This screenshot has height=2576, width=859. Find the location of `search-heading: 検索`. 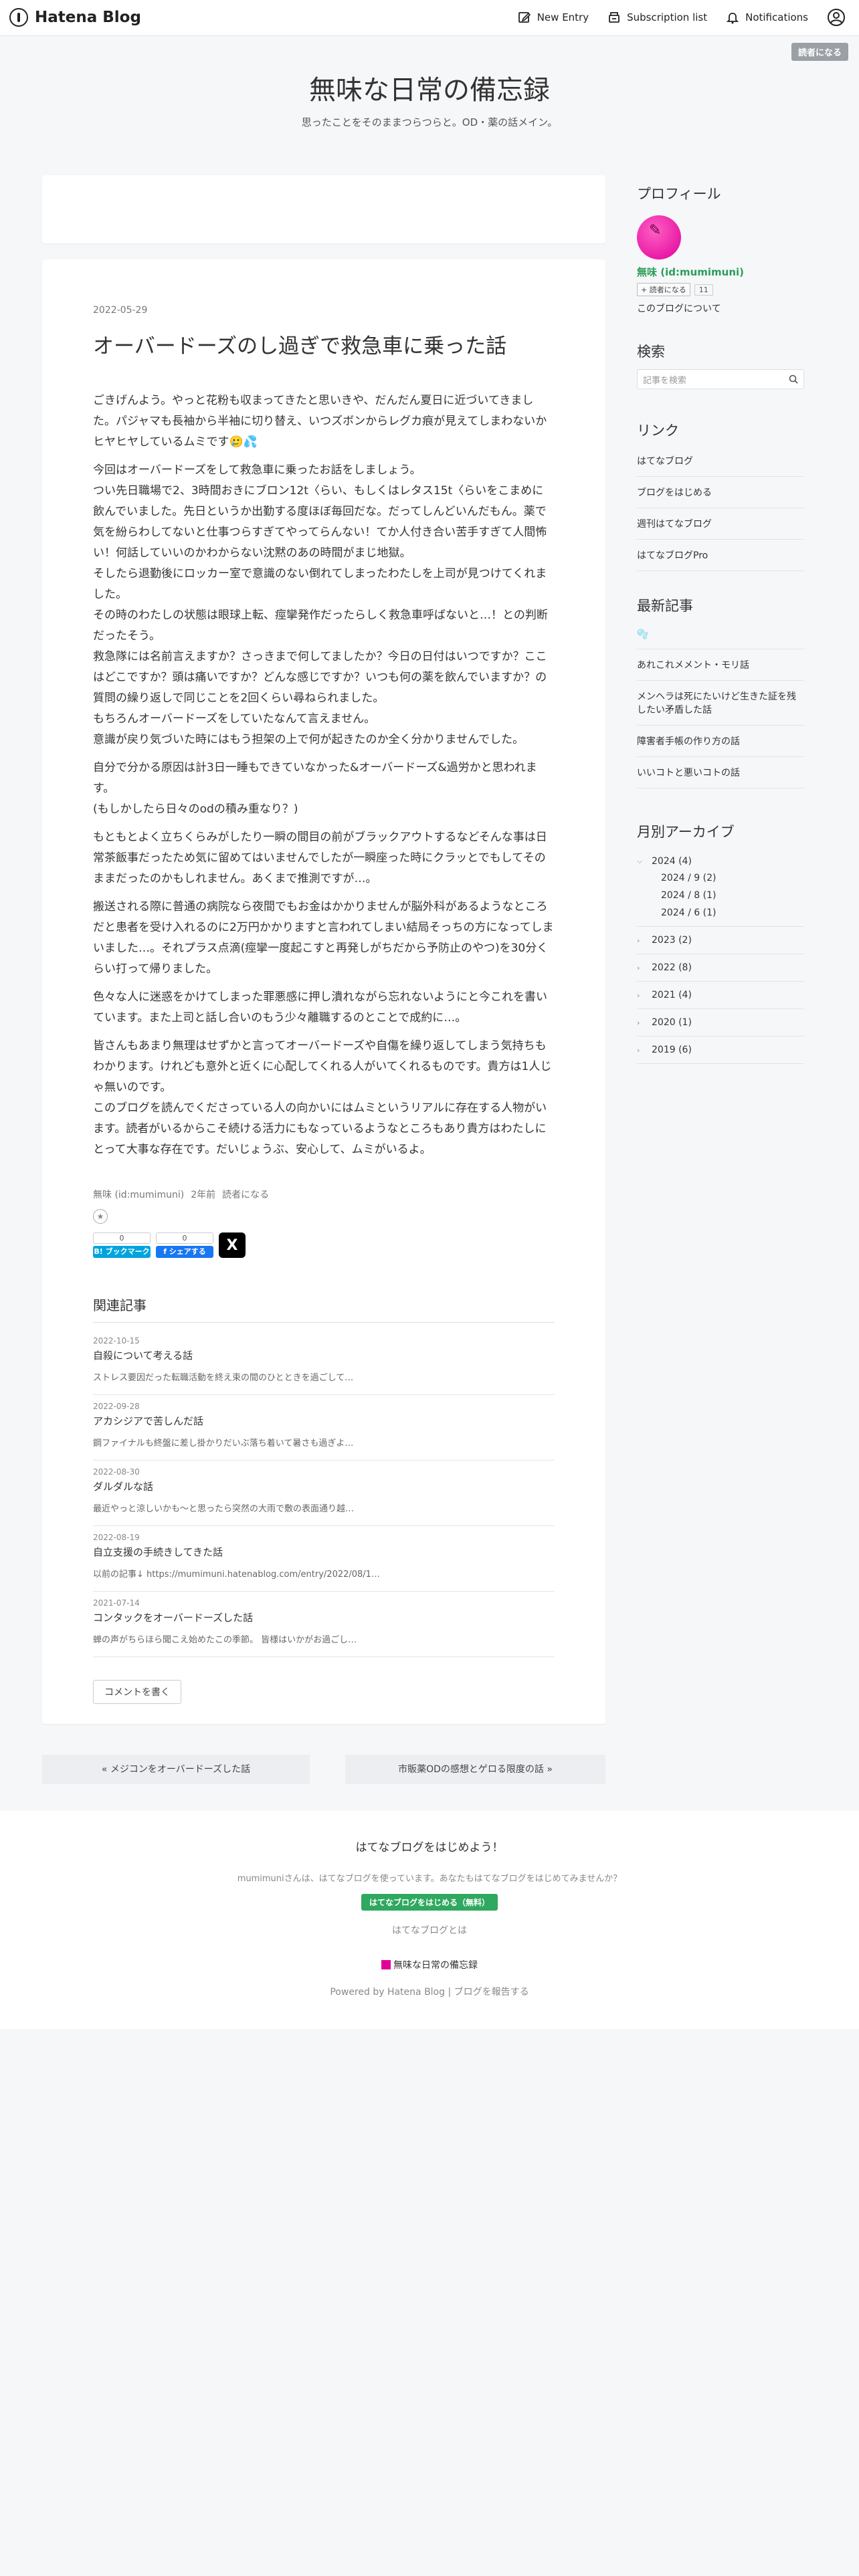

search-heading: 検索 is located at coordinates (651, 352).